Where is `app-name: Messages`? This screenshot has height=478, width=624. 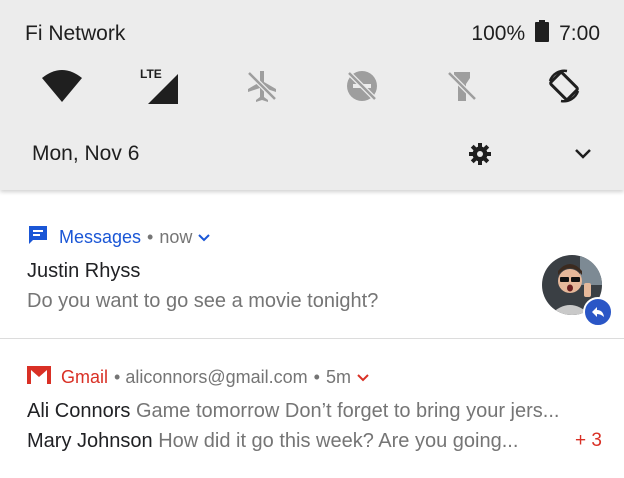 app-name: Messages is located at coordinates (100, 237).